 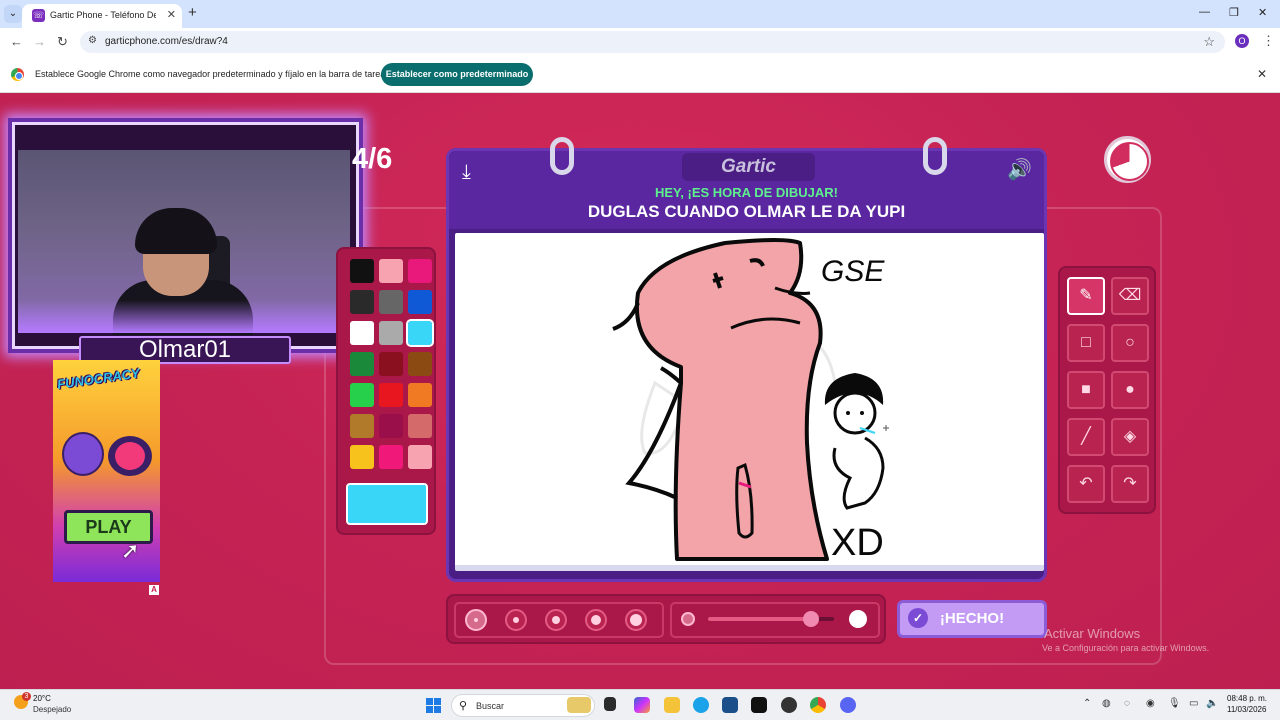 What do you see at coordinates (818, 705) in the screenshot?
I see `chrome-taskbar-icon` at bounding box center [818, 705].